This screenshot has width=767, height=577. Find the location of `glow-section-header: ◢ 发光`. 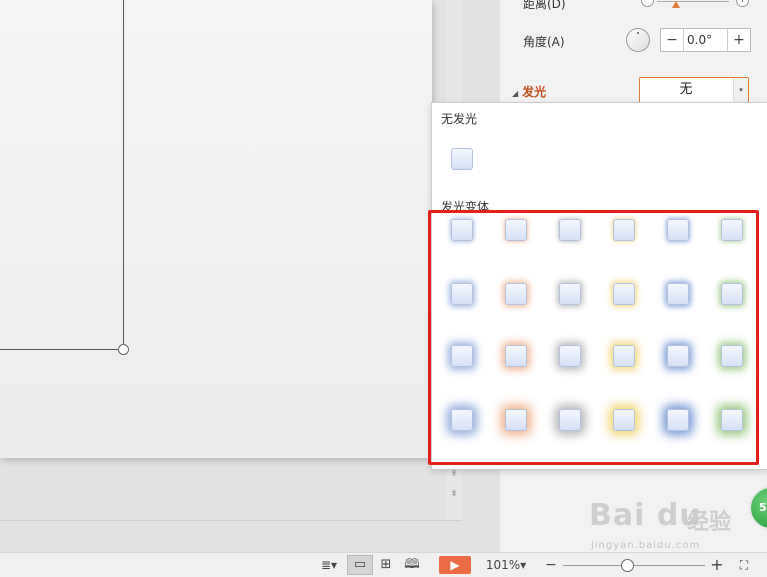

glow-section-header: ◢ 发光 is located at coordinates (529, 91).